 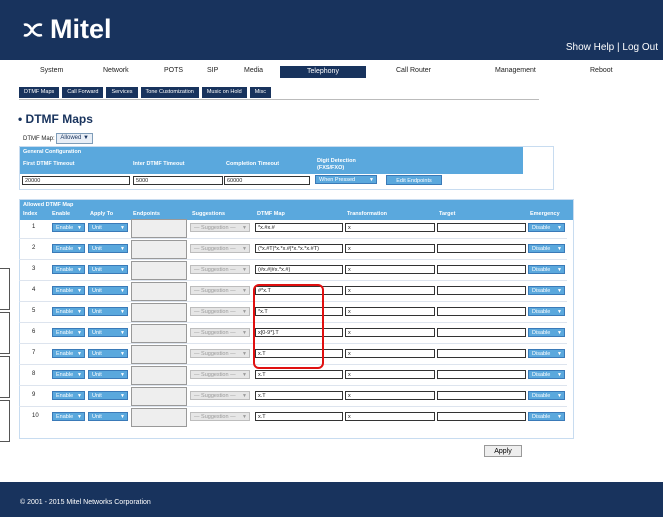 I want to click on subtab-call-forward: Call Forward, so click(x=83, y=92).